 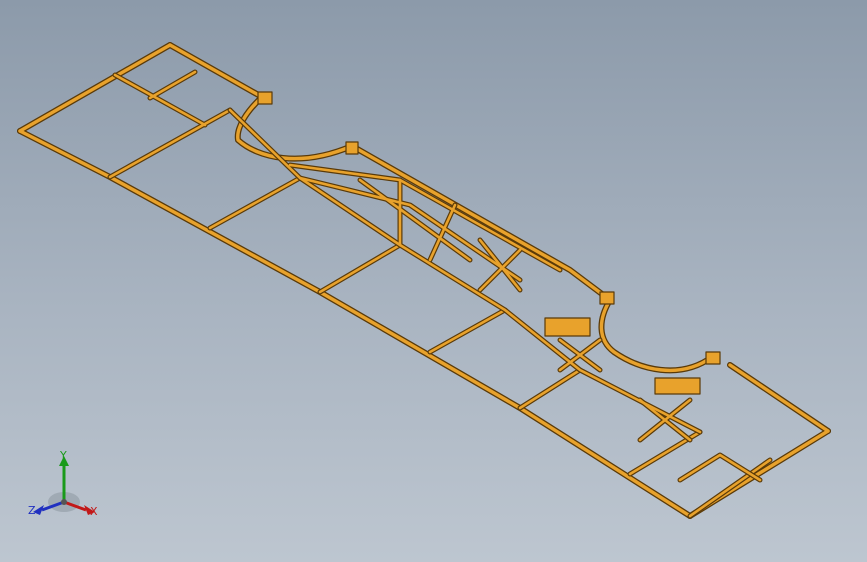 What do you see at coordinates (64, 488) in the screenshot?
I see `view-orientation-triad: Y X Z` at bounding box center [64, 488].